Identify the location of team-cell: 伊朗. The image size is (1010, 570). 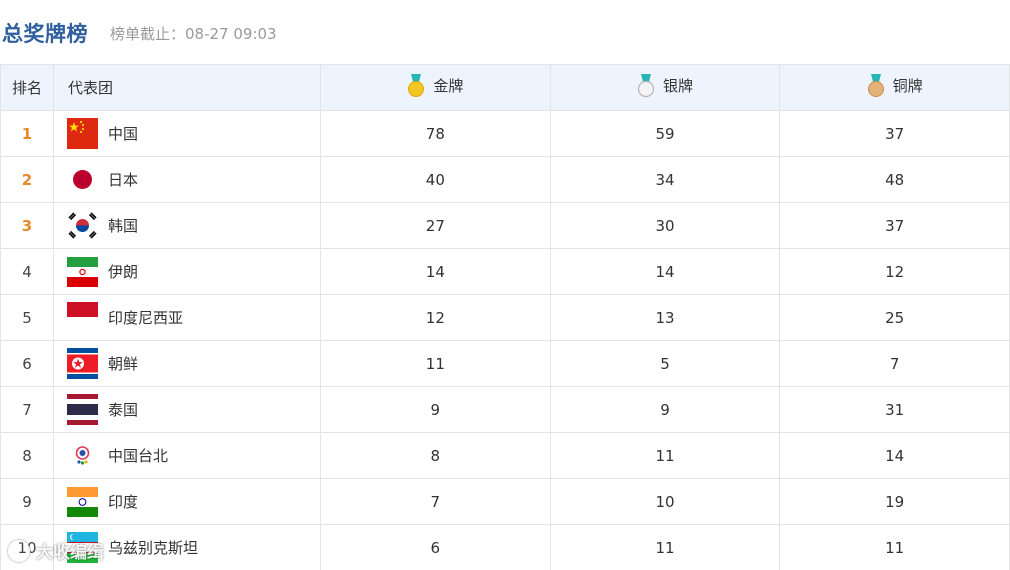
(193, 271).